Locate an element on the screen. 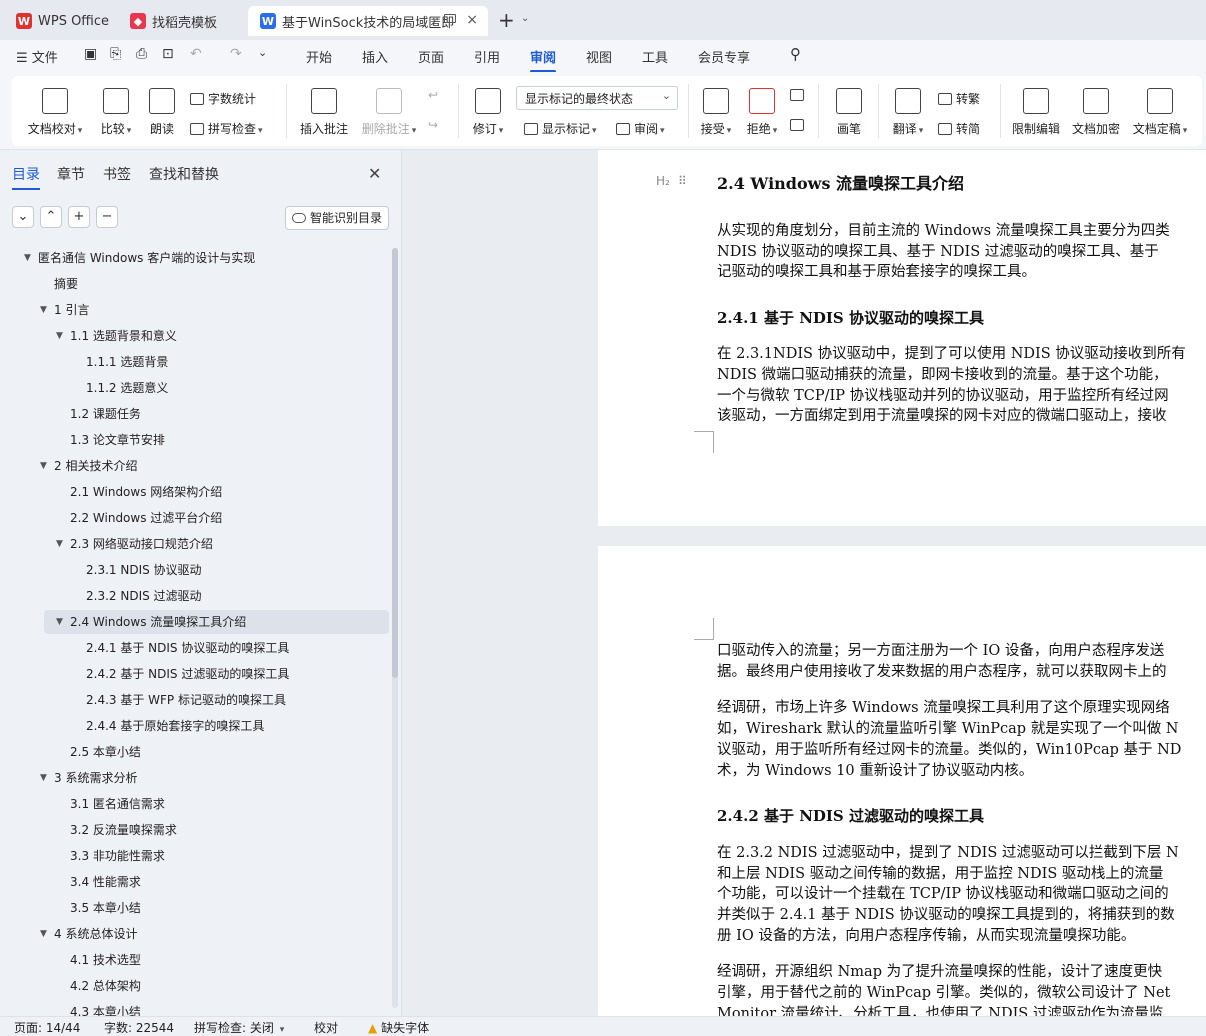 The image size is (1206, 1036). toc-item: ▼ 2 相关技术介绍 is located at coordinates (194, 466).